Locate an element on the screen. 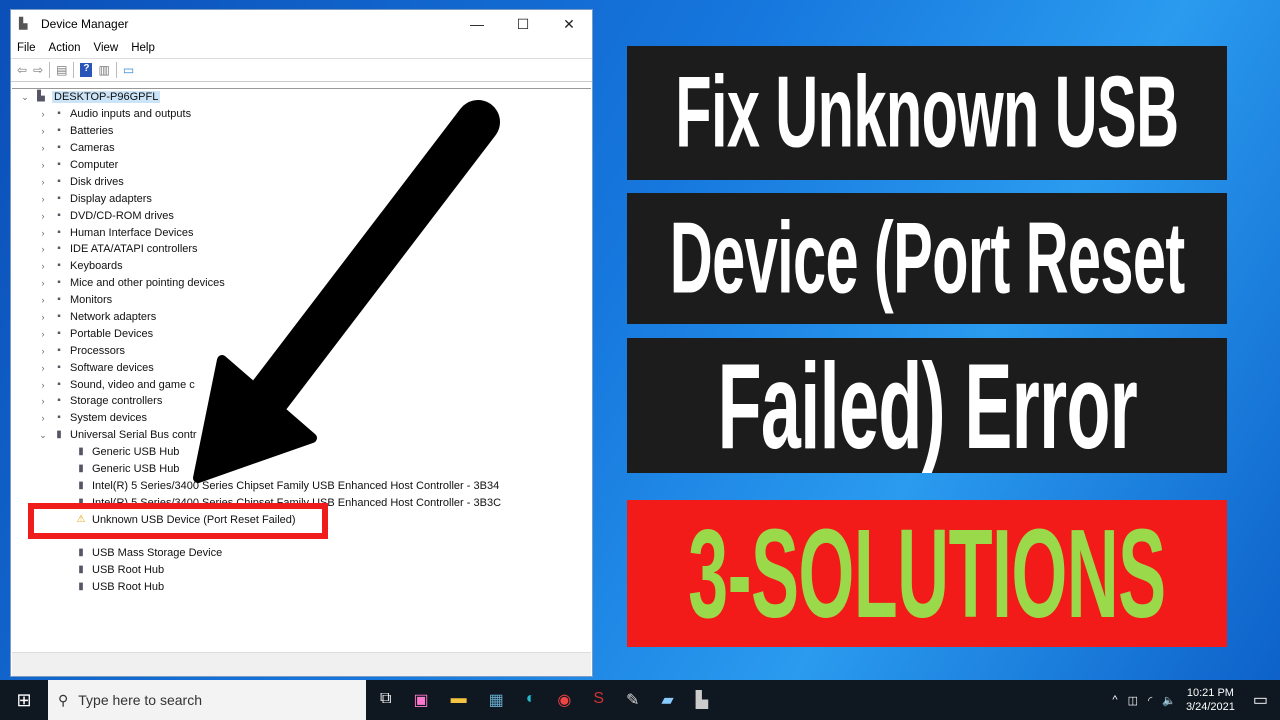  search-icon: ⚲ is located at coordinates (63, 699).